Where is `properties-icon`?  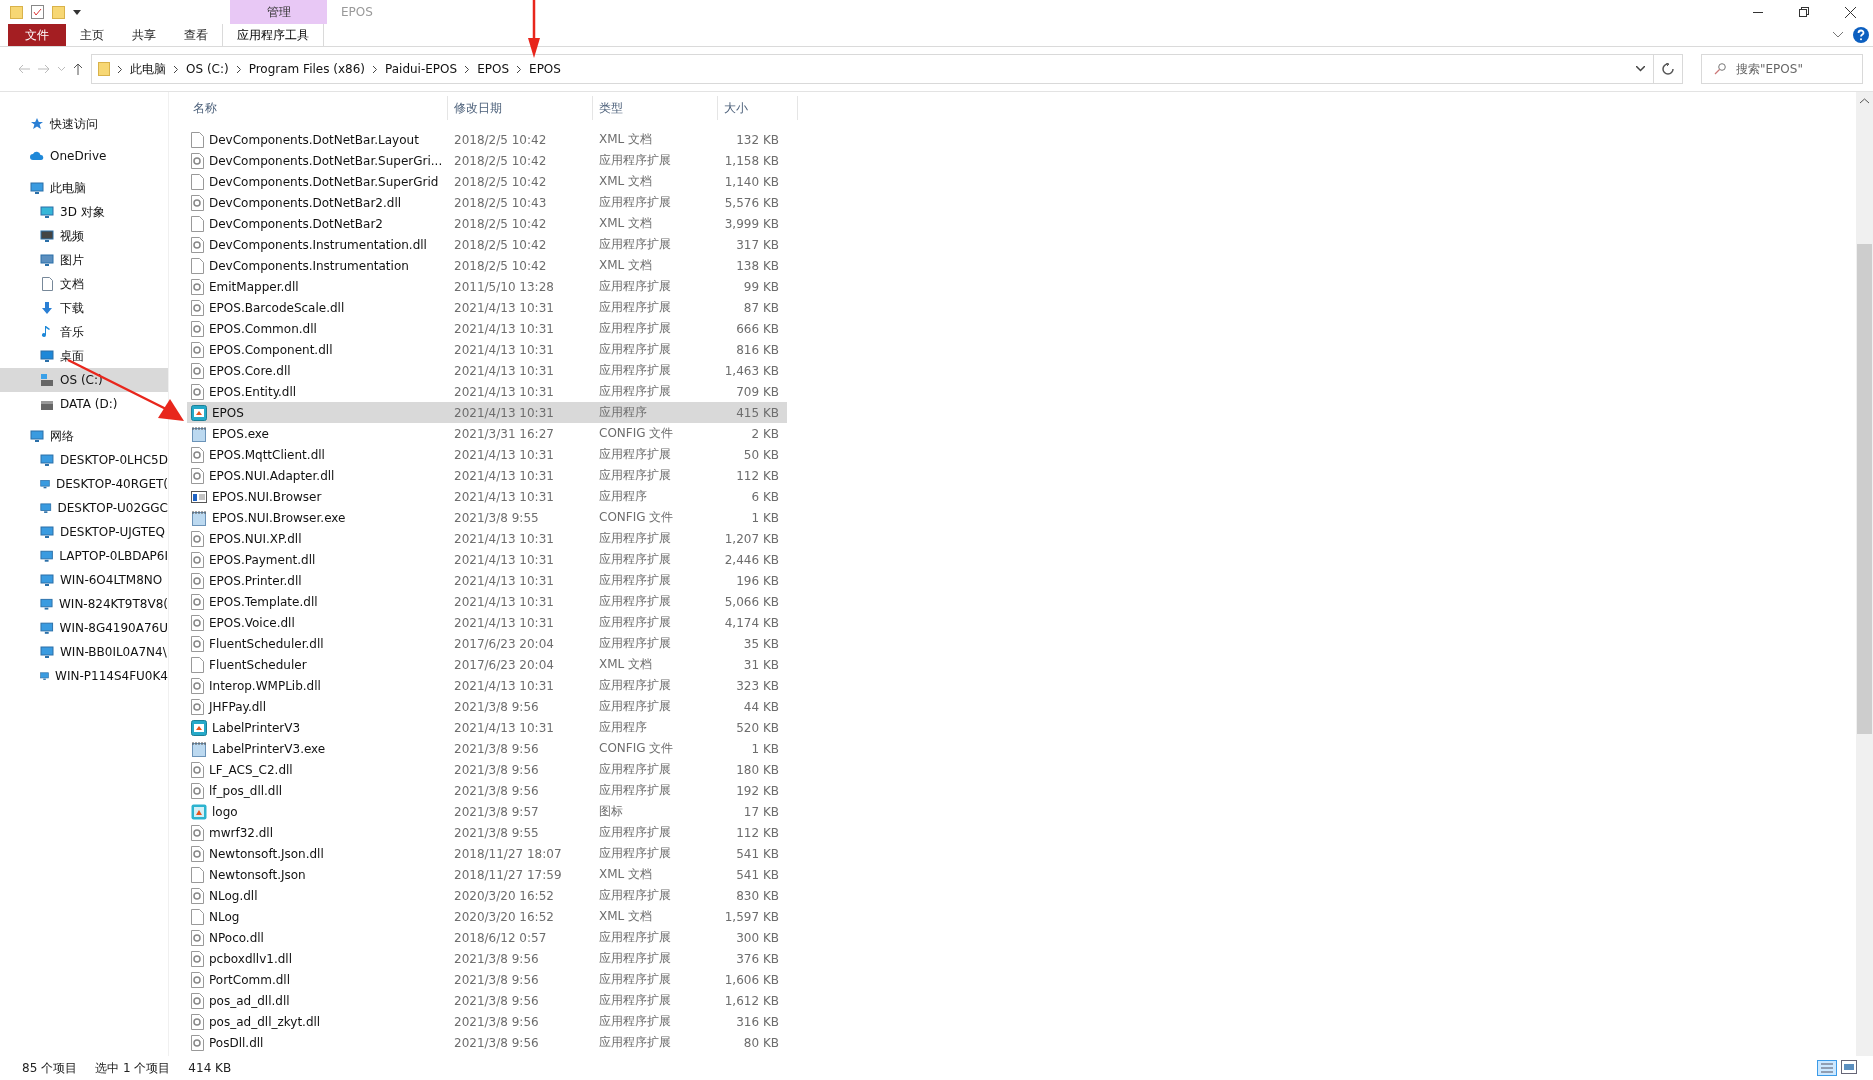 properties-icon is located at coordinates (37, 12).